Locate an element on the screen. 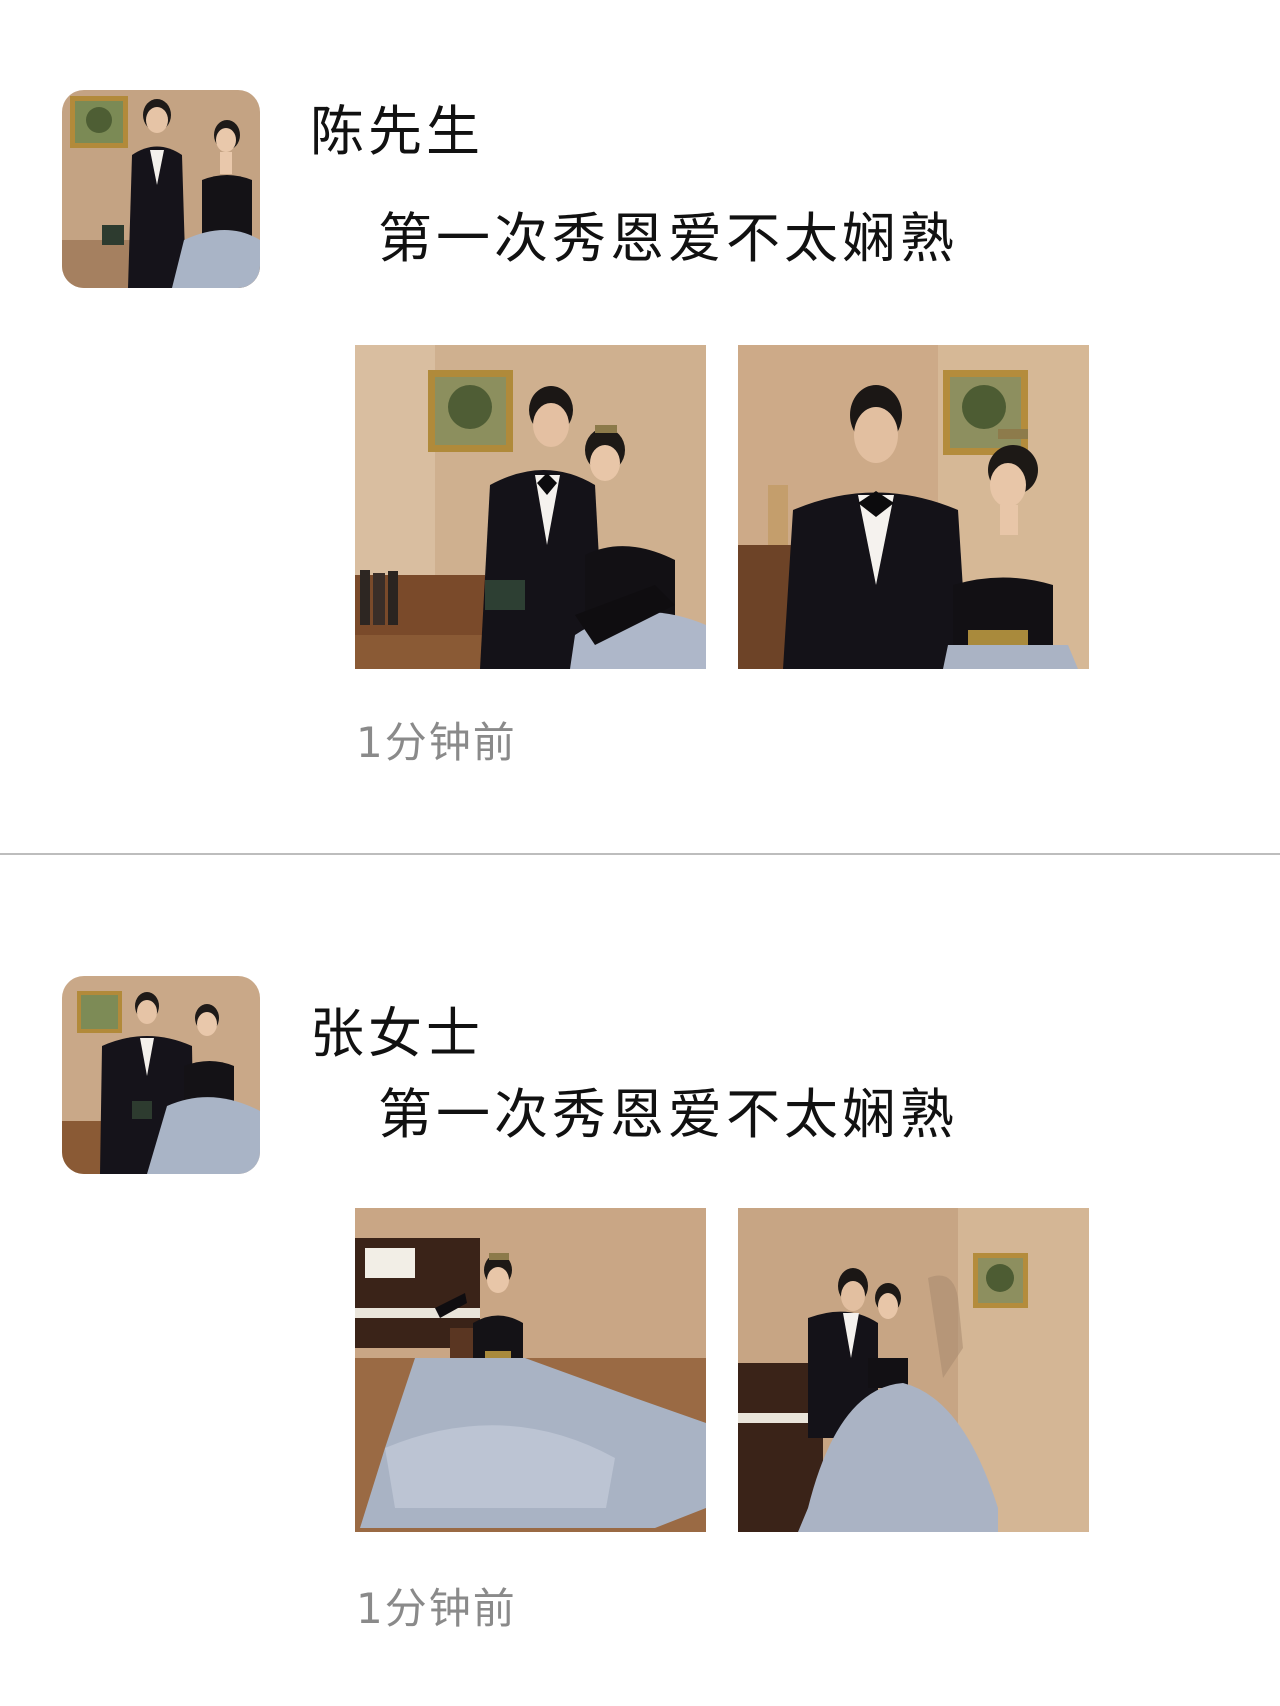  username: 张女士 is located at coordinates (397, 1034).